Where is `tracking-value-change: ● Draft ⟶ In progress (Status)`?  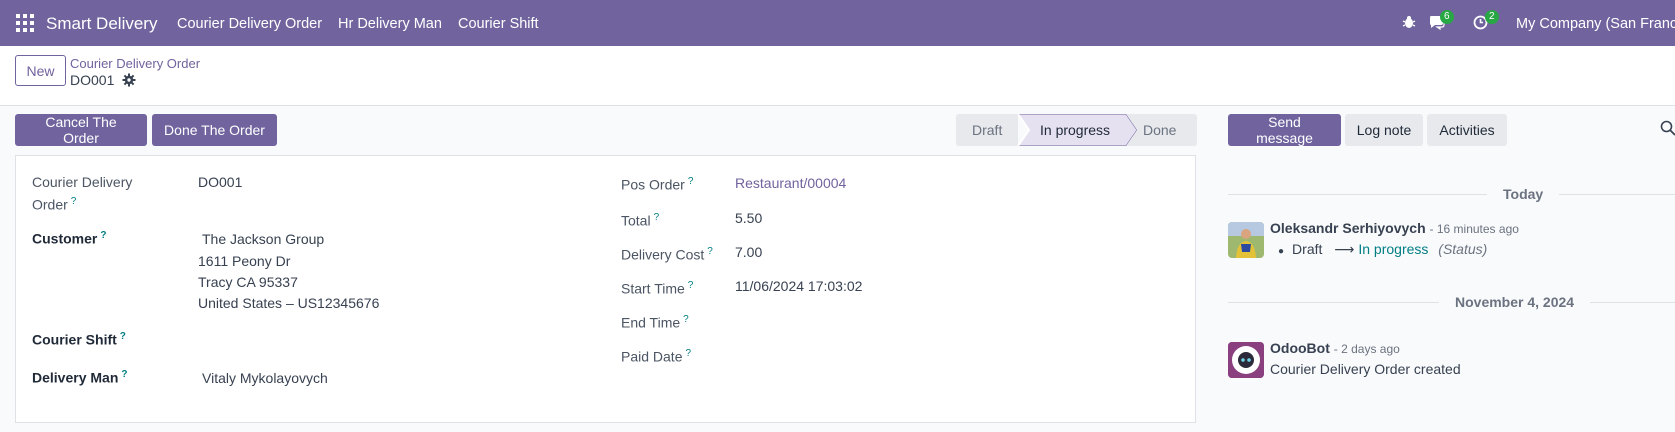
tracking-value-change: ● Draft ⟶ In progress (Status) is located at coordinates (1383, 249).